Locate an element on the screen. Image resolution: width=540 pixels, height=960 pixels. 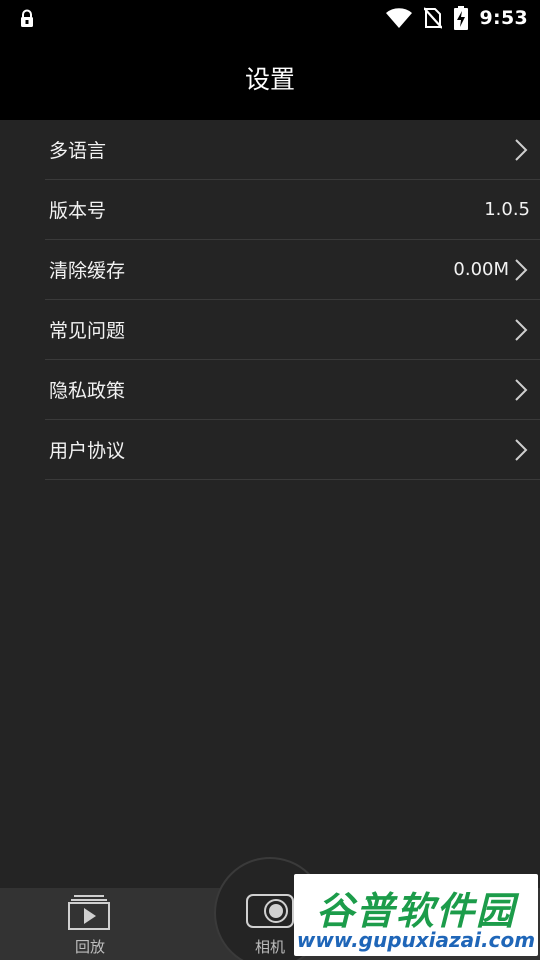
battery-charging-icon is located at coordinates (460, 18).